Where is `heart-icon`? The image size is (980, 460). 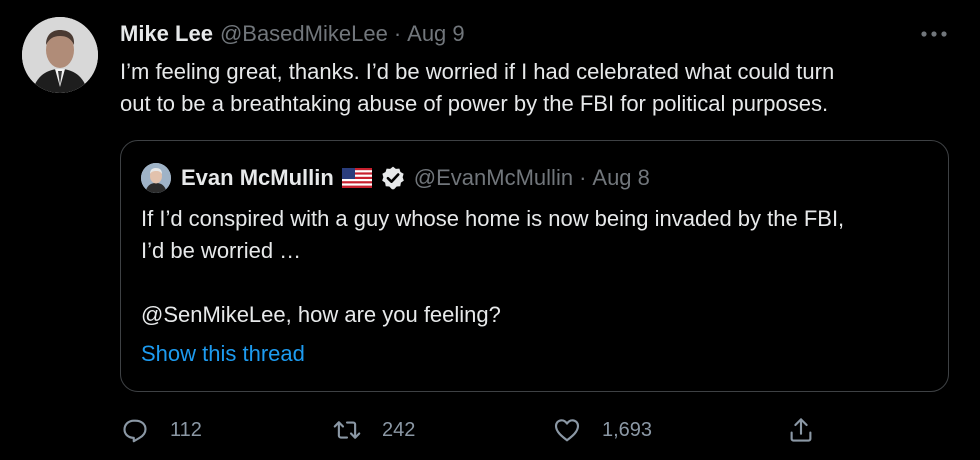
heart-icon is located at coordinates (567, 430).